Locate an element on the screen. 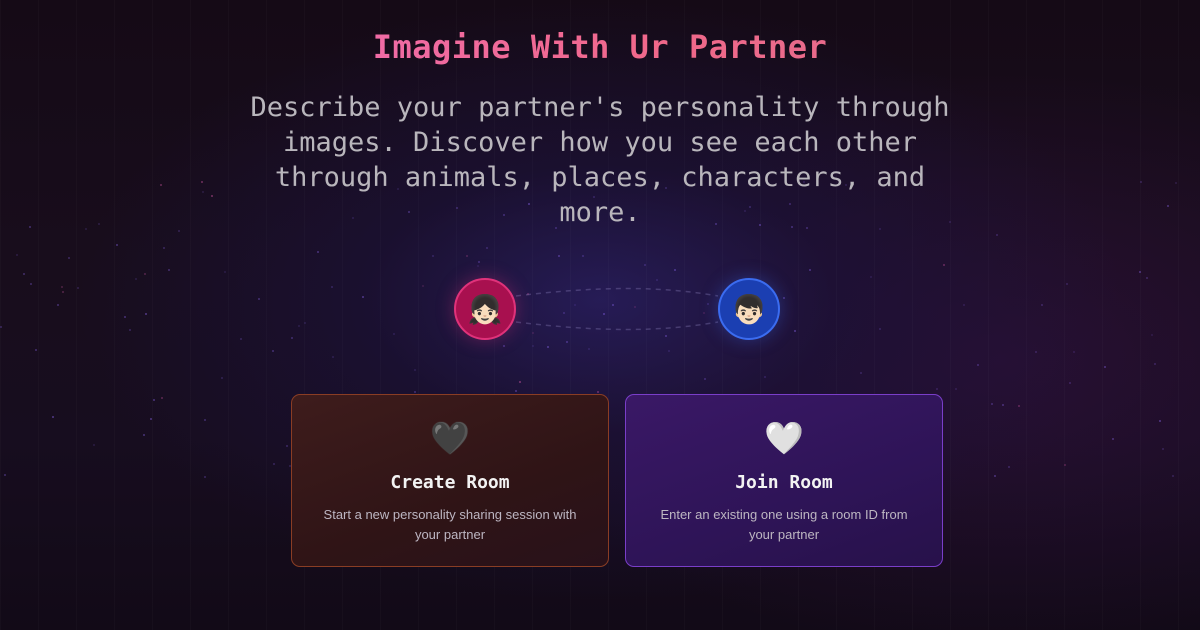  partner-a-avatar: 👧🏻 is located at coordinates (485, 309).